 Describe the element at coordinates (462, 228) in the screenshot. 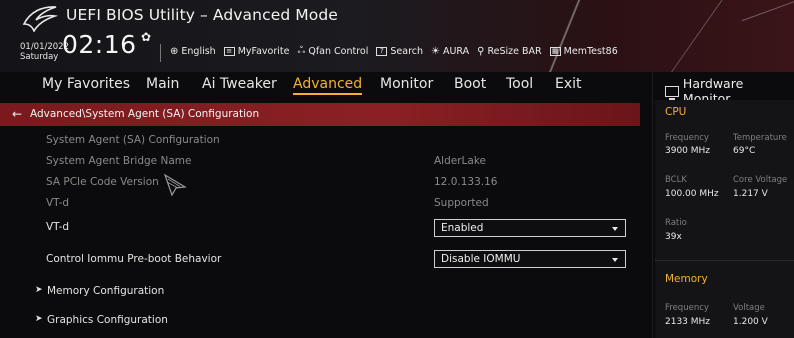

I see `vtd-selected-value: Enabled` at that location.